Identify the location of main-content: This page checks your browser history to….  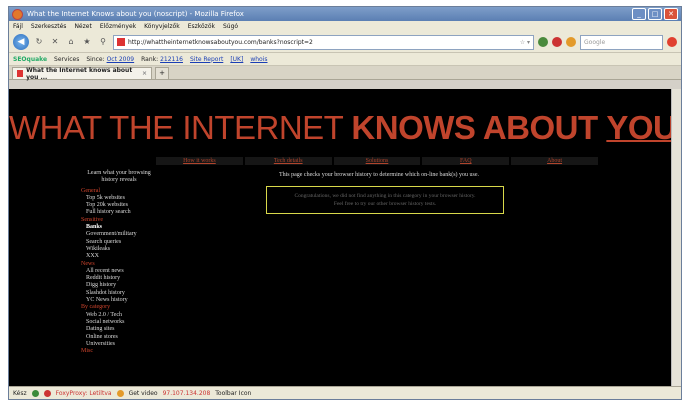
(379, 175).